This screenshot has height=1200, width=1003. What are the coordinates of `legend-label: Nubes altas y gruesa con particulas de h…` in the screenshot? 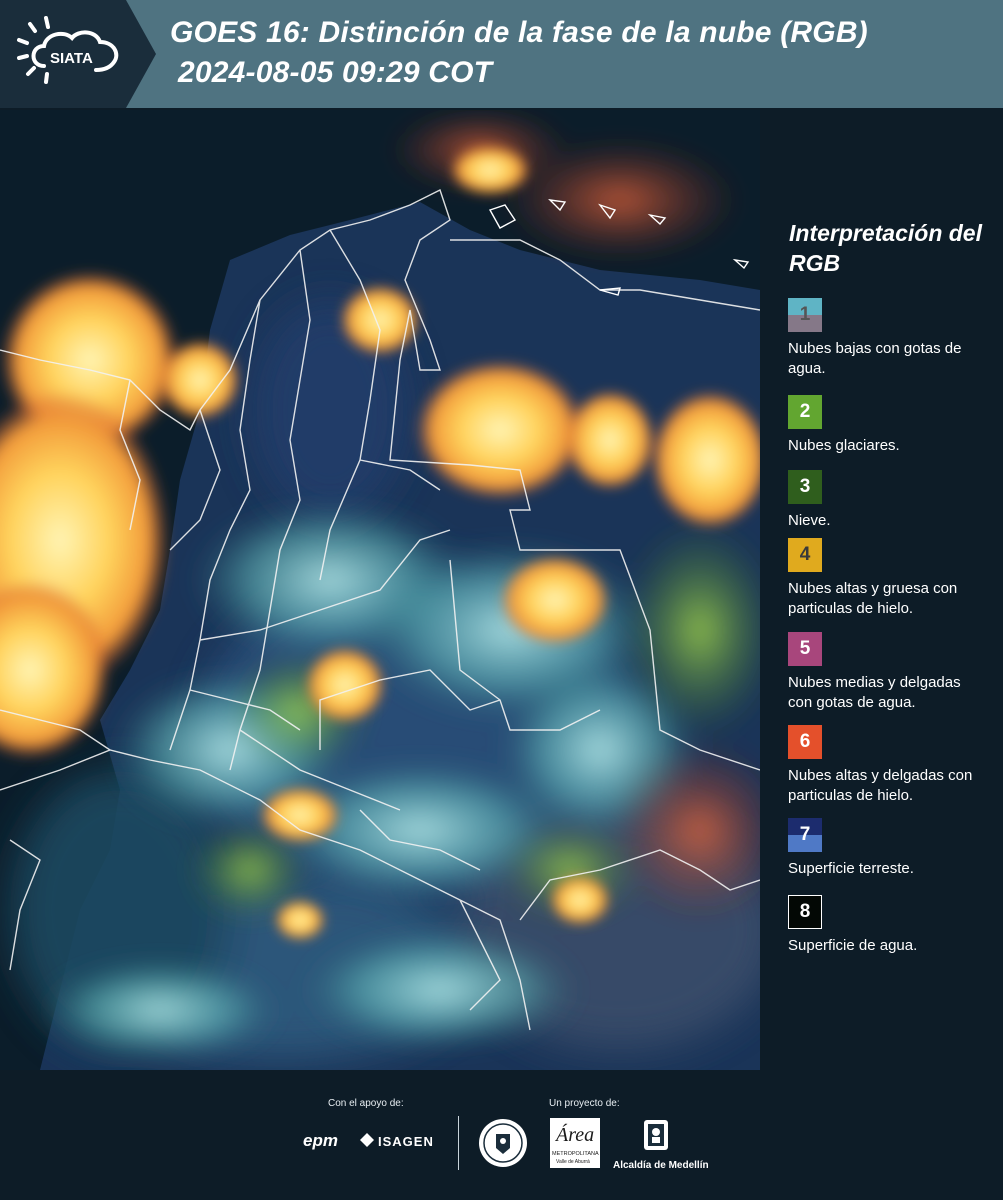 It's located at (873, 598).